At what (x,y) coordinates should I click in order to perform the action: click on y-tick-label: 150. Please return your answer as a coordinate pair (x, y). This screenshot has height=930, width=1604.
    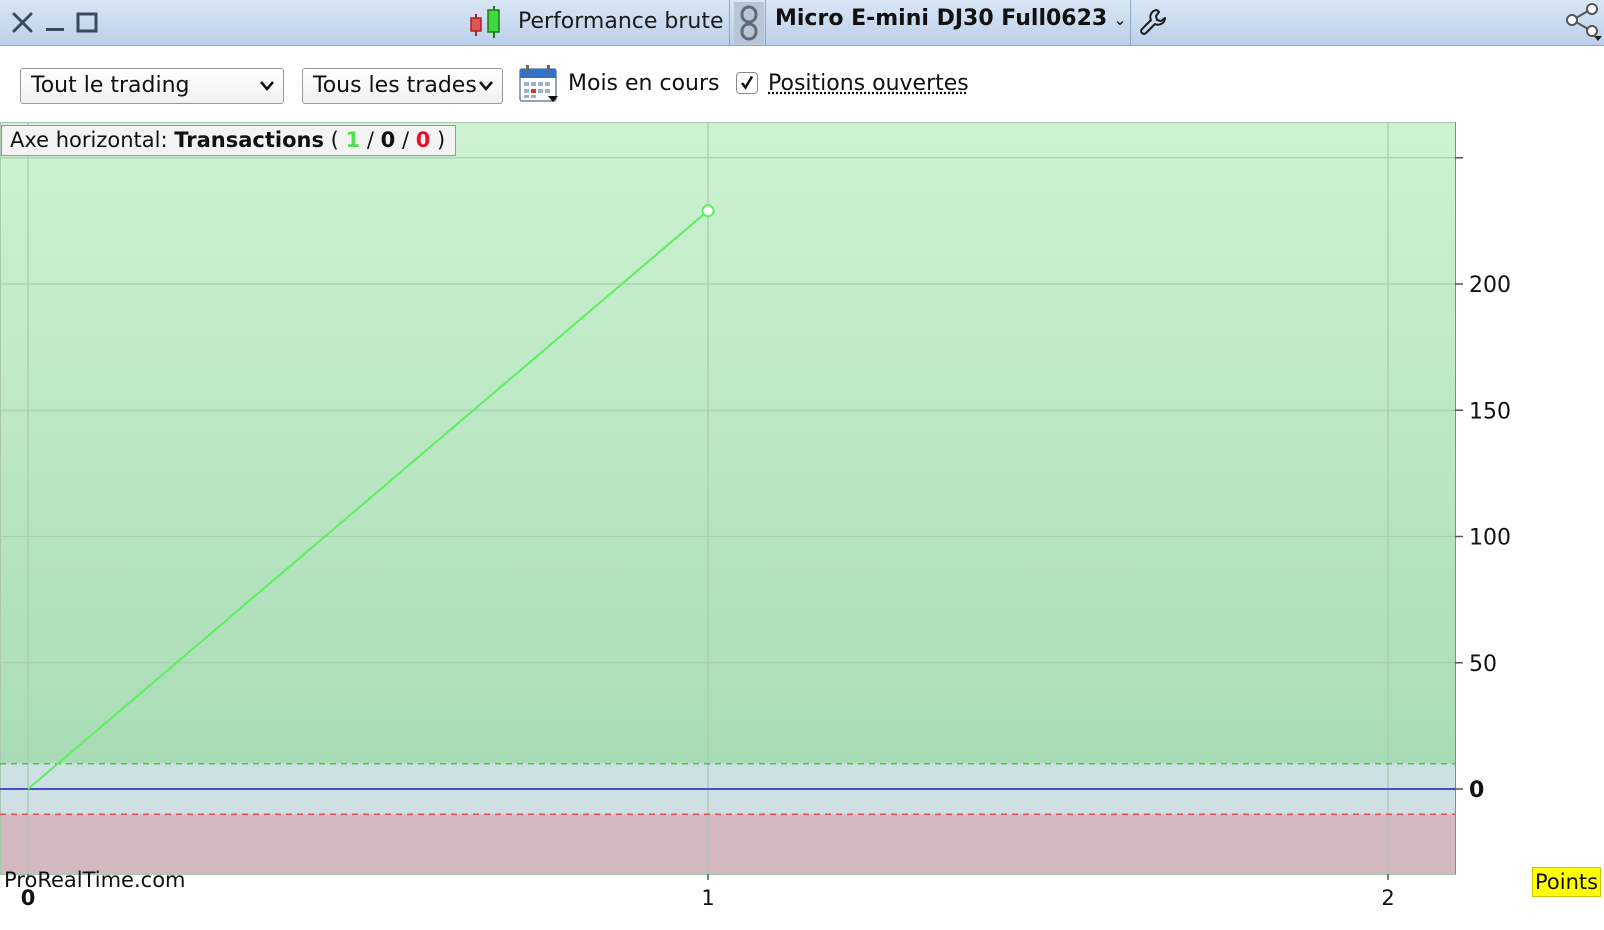
    Looking at the image, I should click on (1490, 411).